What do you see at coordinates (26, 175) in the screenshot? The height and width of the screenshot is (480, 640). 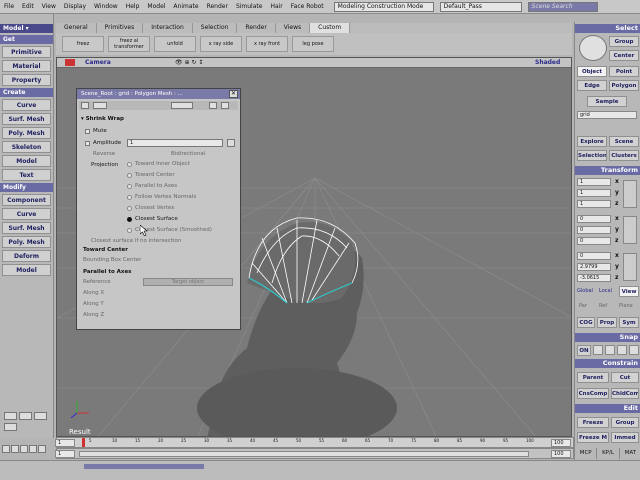 I see `create-text-button: Text` at bounding box center [26, 175].